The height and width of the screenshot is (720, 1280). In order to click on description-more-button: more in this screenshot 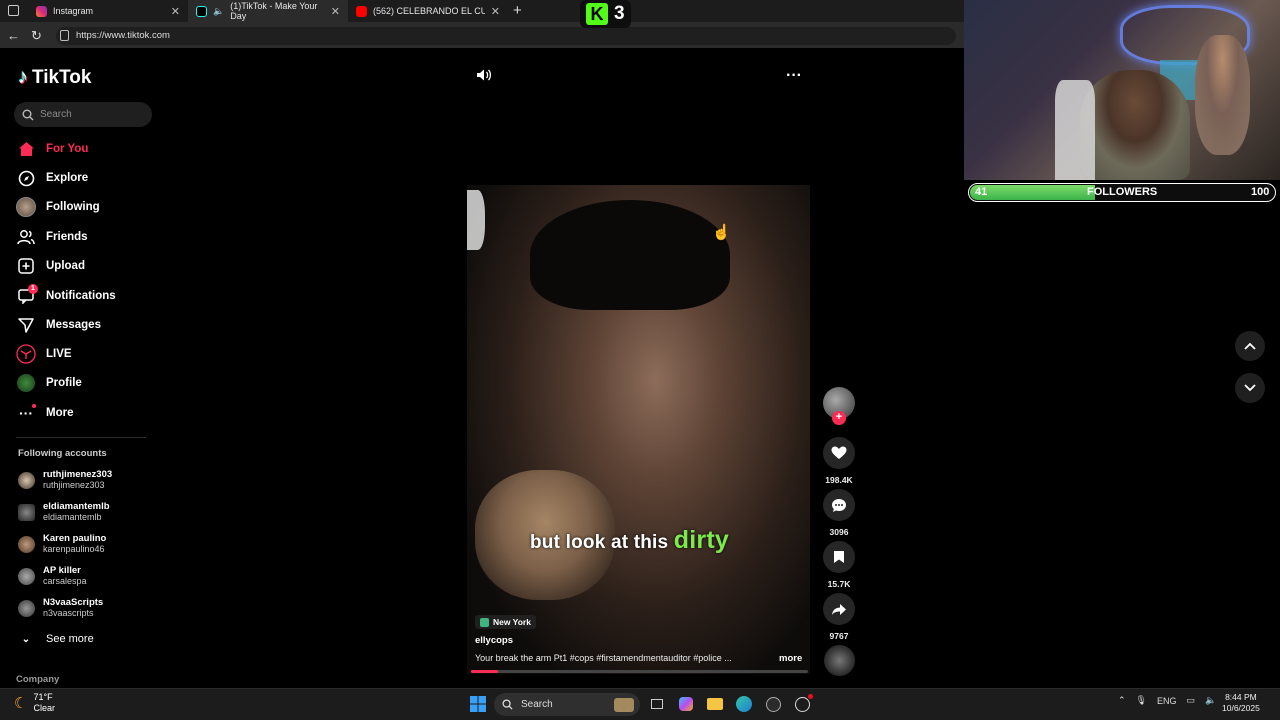, I will do `click(790, 658)`.